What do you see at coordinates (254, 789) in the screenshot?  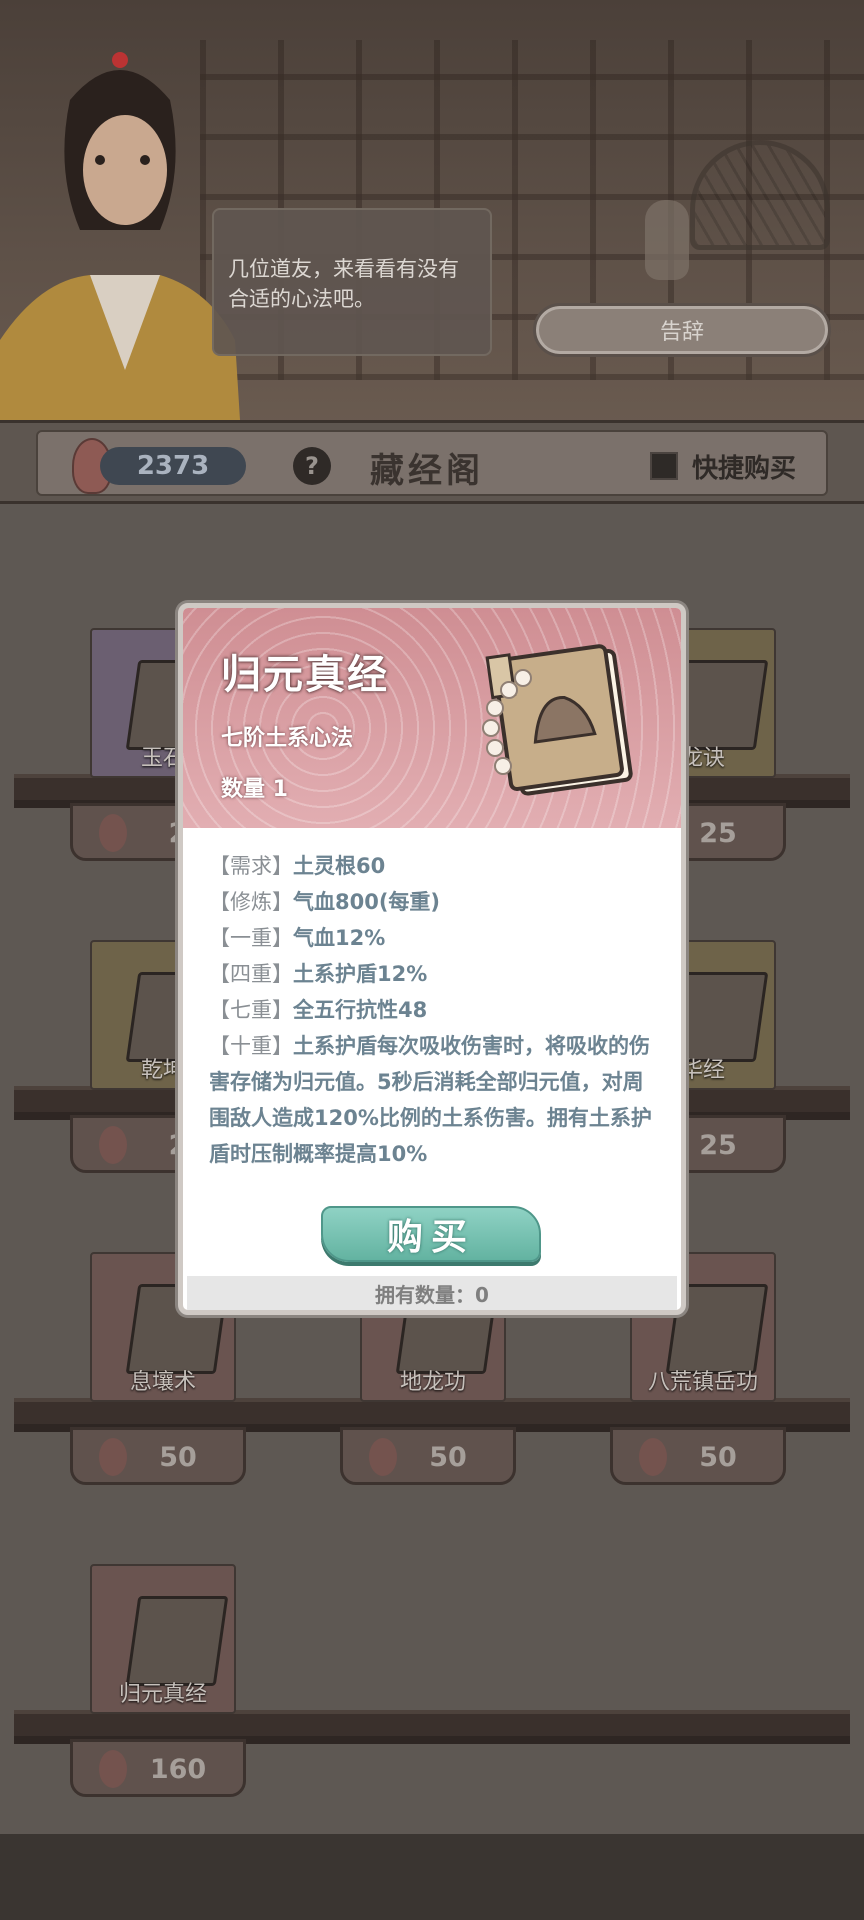 I see `modal-quantity: 数量 1` at bounding box center [254, 789].